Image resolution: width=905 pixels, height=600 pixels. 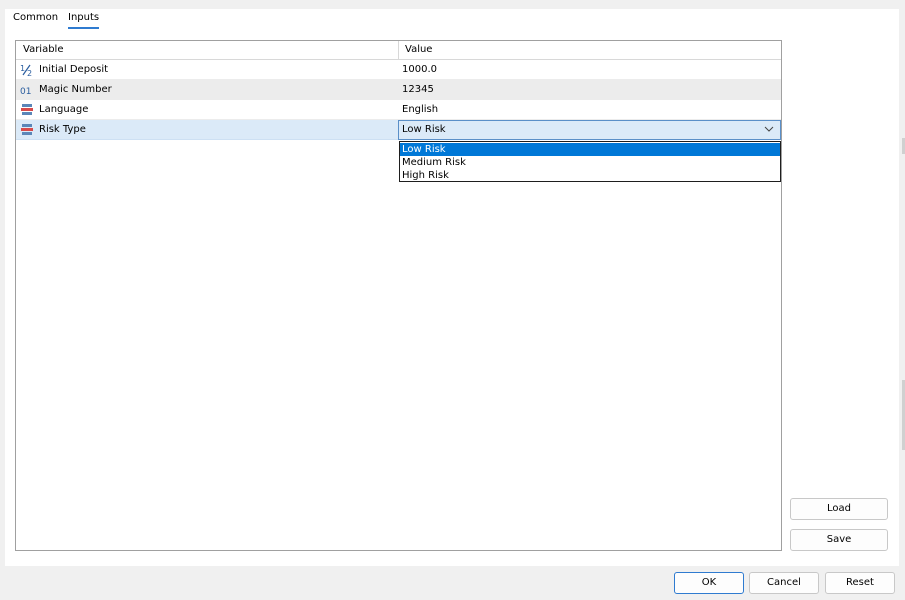 I want to click on dropdown-options: Low Risk Medium Risk High Risk, so click(x=590, y=161).